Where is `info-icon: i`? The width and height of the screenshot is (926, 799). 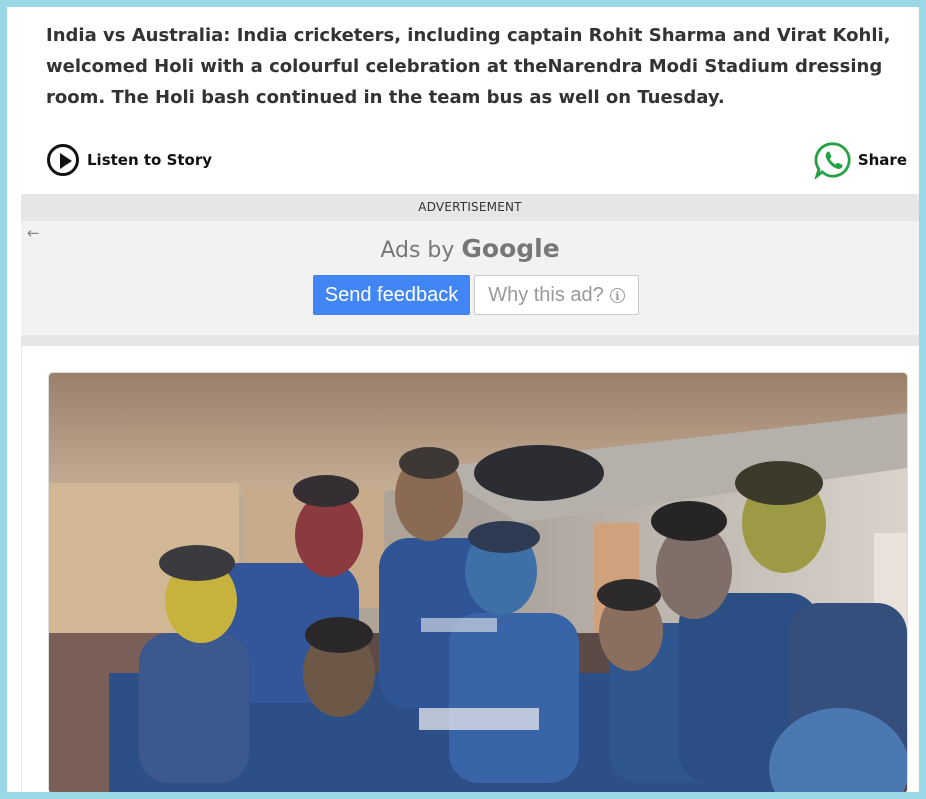
info-icon: i is located at coordinates (617, 295).